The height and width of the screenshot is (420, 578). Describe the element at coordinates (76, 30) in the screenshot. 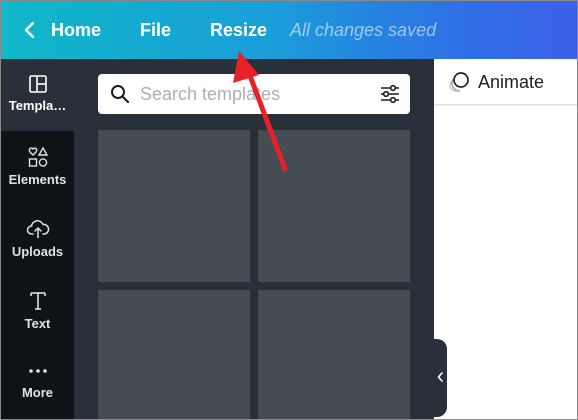

I see `home-button: Home` at that location.